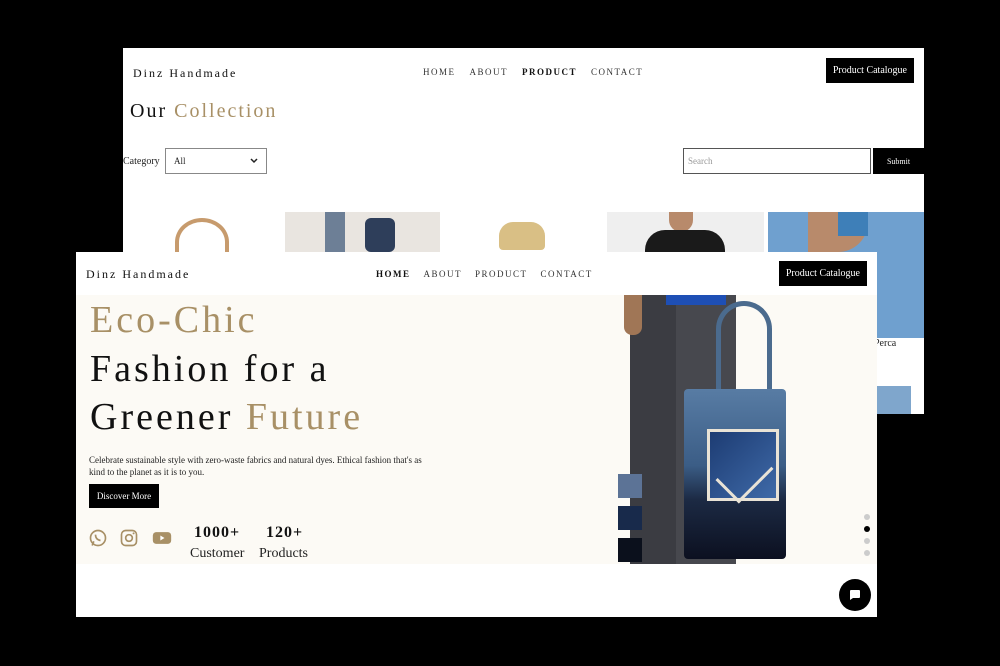 Image resolution: width=1000 pixels, height=666 pixels. I want to click on social-links, so click(131, 538).